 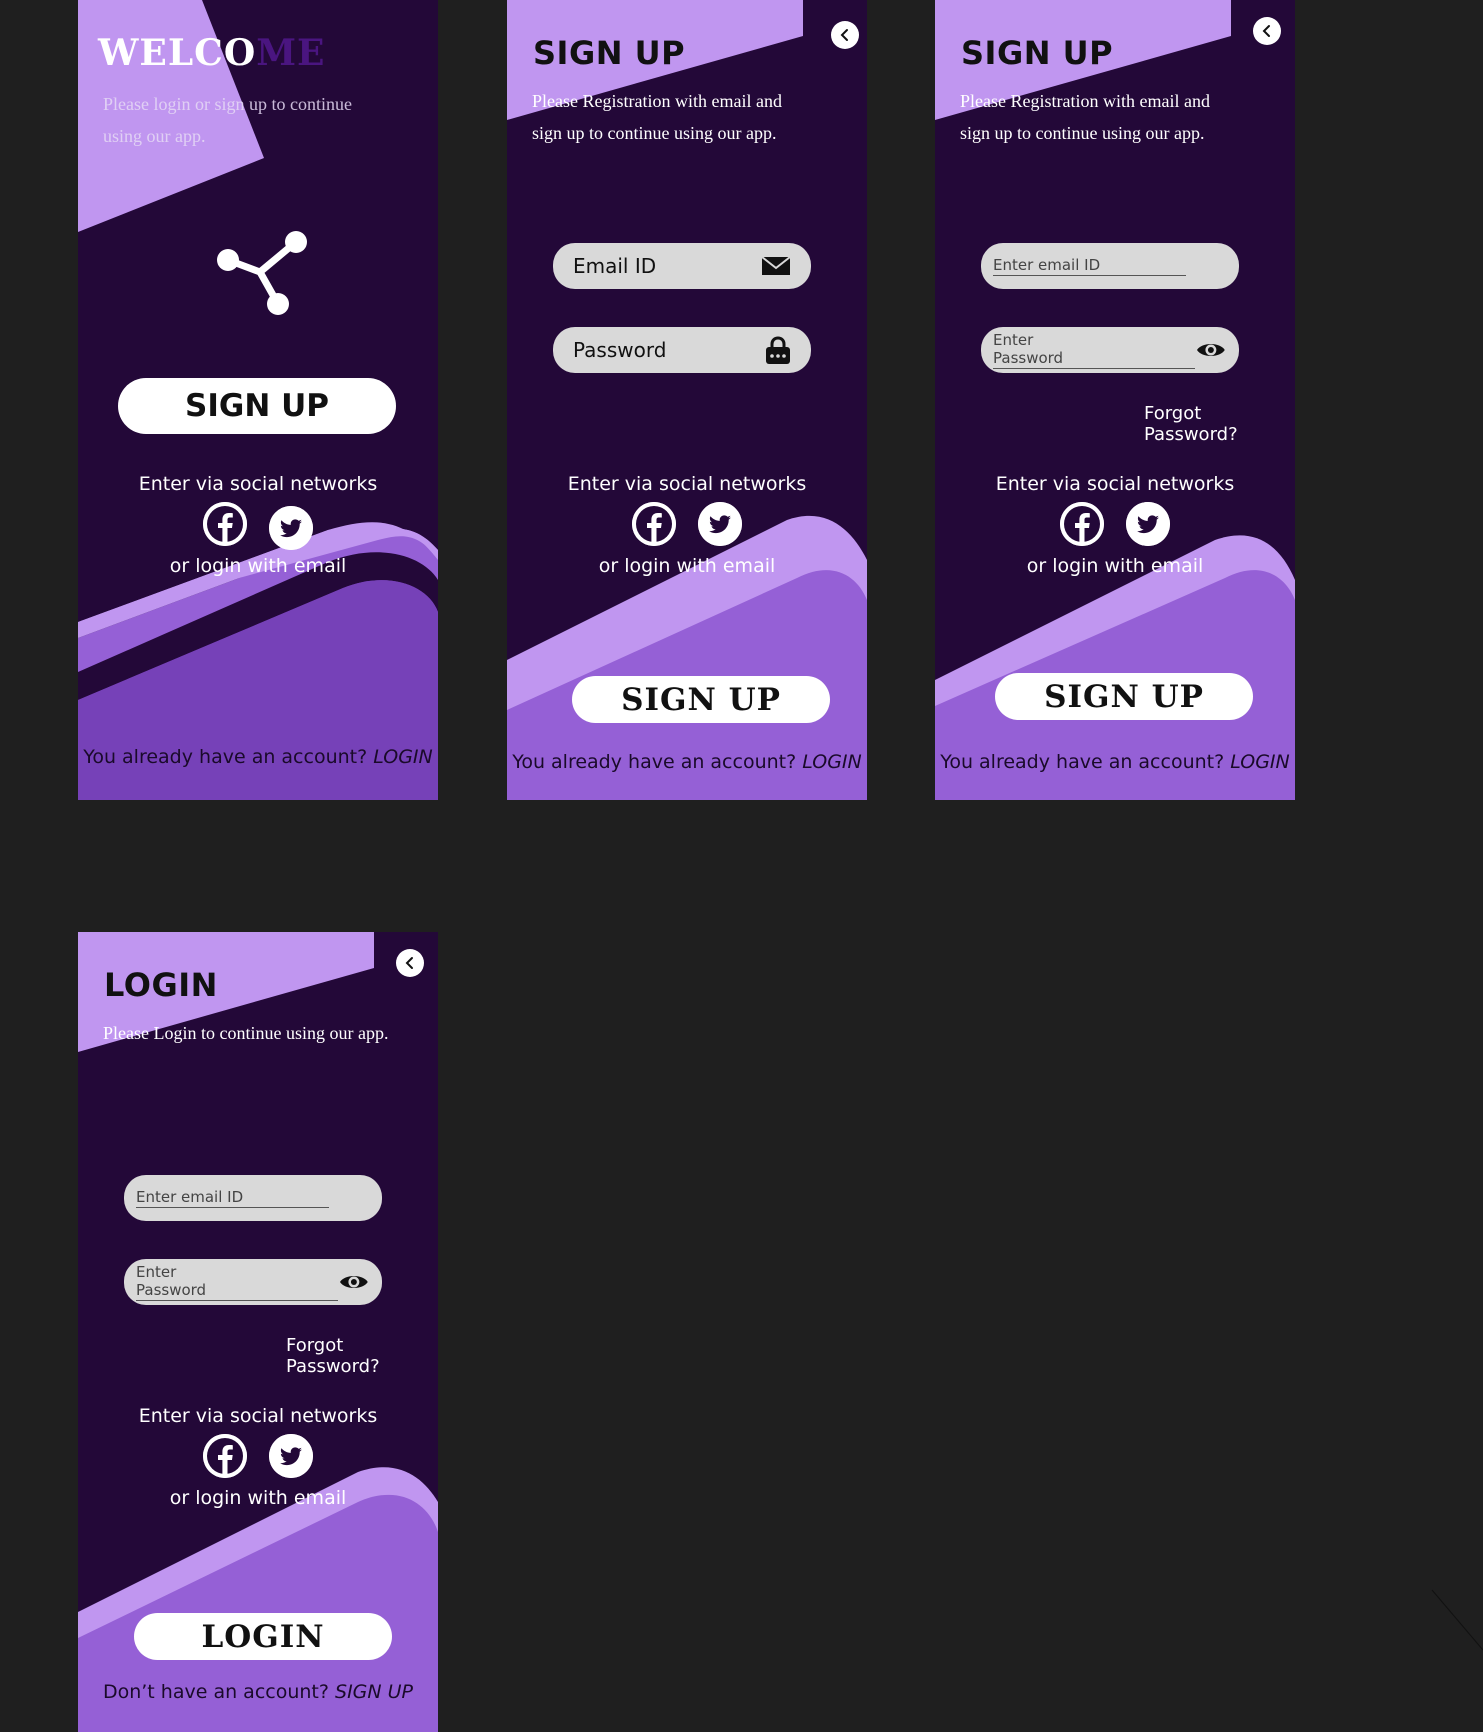 What do you see at coordinates (1085, 101) in the screenshot?
I see `signup2-subtitle-line1: Please Registration with email and` at bounding box center [1085, 101].